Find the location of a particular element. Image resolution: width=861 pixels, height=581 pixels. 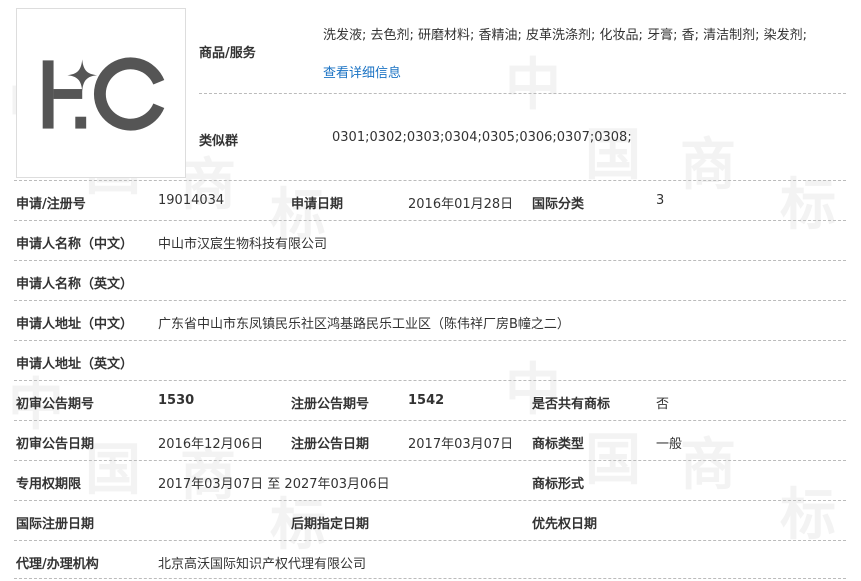

similar-group-value: 0301;0302;0303;0304;0305;0306;0307;0308; is located at coordinates (482, 137).